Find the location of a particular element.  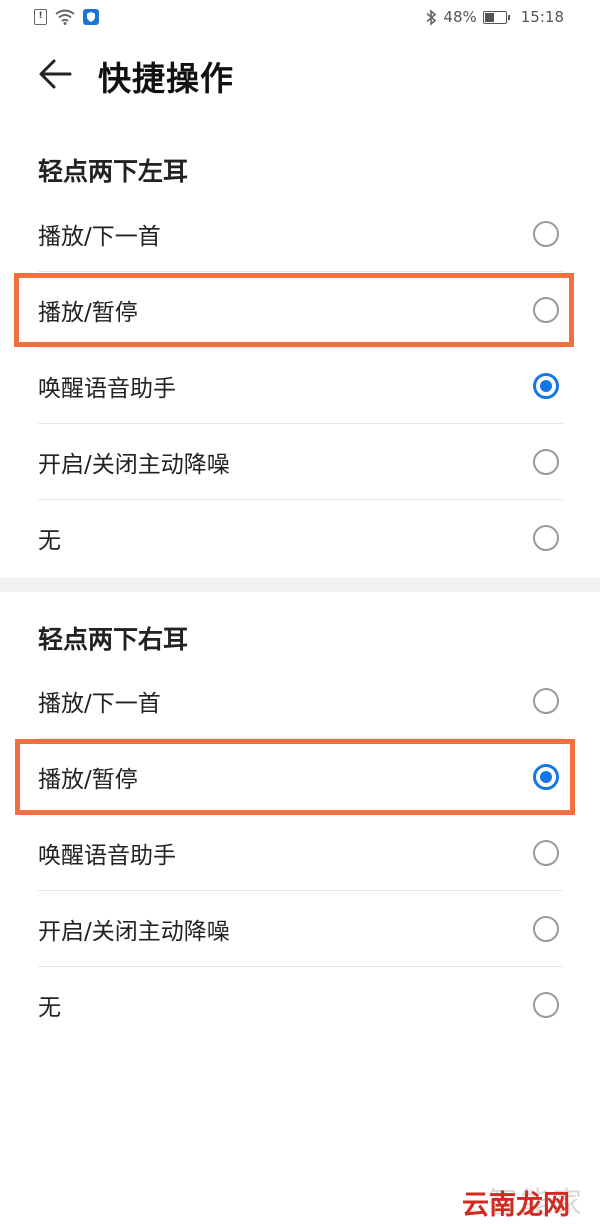

page-title: 快捷操作 is located at coordinates (166, 78).